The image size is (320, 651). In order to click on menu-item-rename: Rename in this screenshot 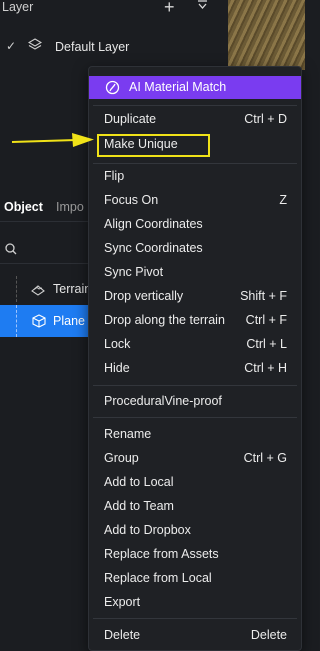, I will do `click(195, 435)`.